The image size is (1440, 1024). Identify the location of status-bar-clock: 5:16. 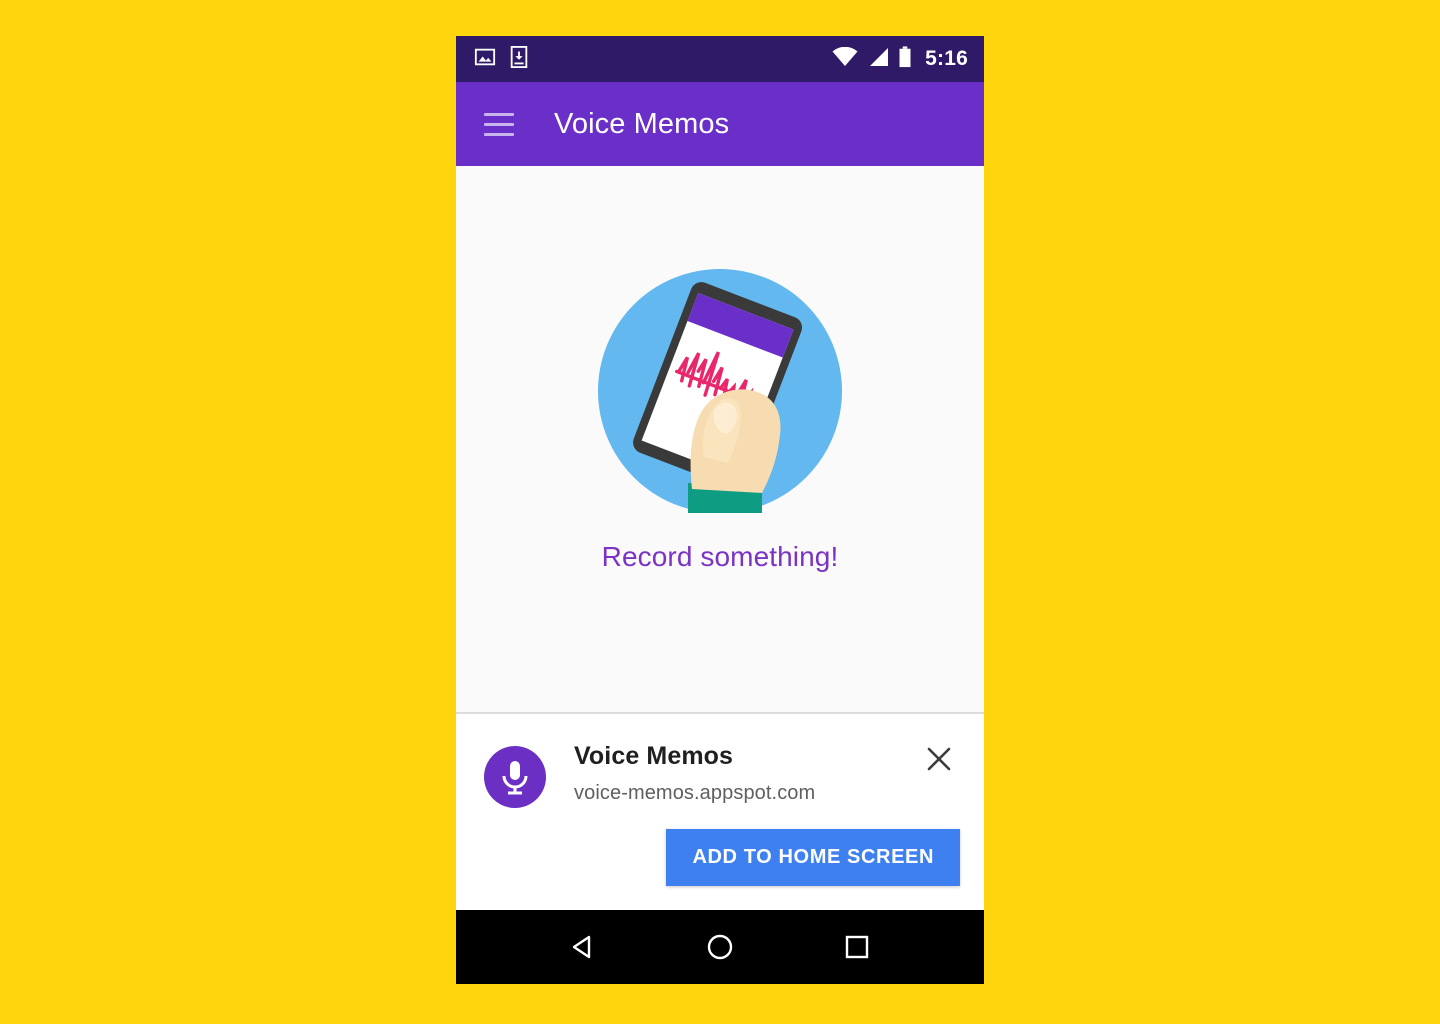
(946, 58).